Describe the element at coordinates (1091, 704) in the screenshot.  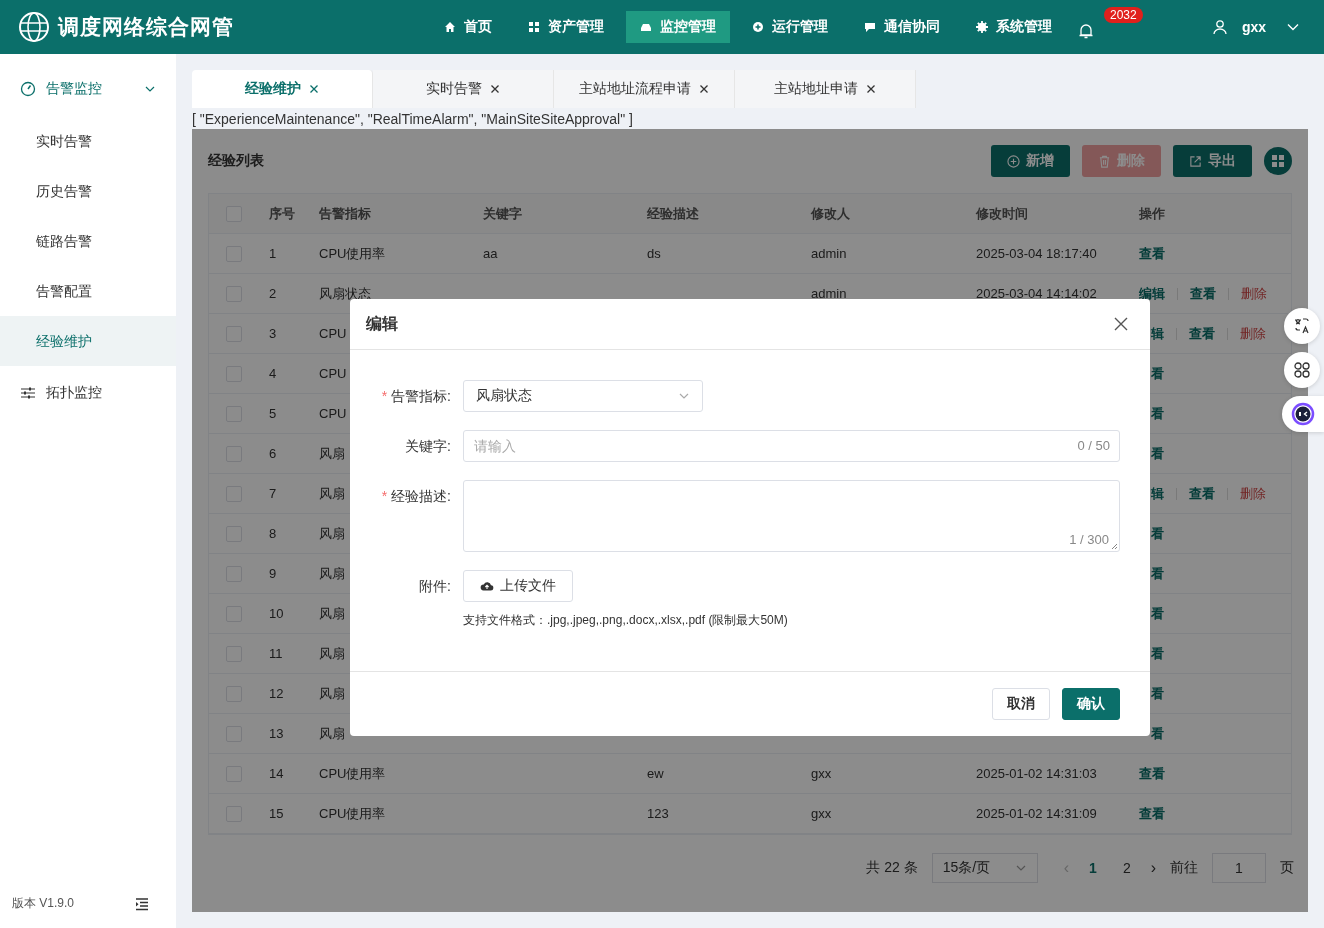
I see `confirm-button: 确认` at that location.